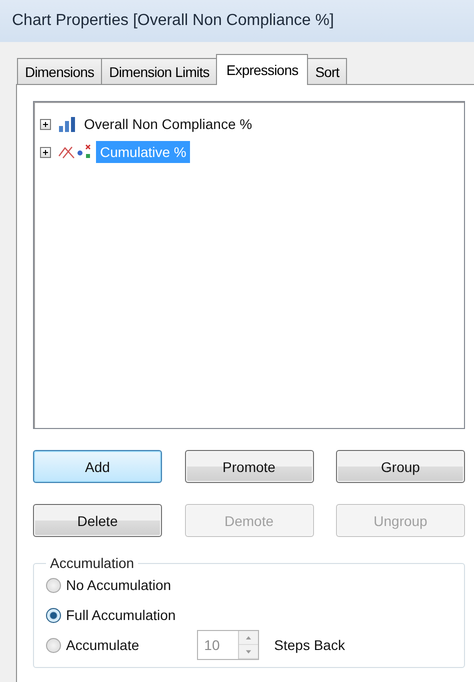 The height and width of the screenshot is (682, 474). I want to click on tab: Dimension Limits, so click(159, 71).